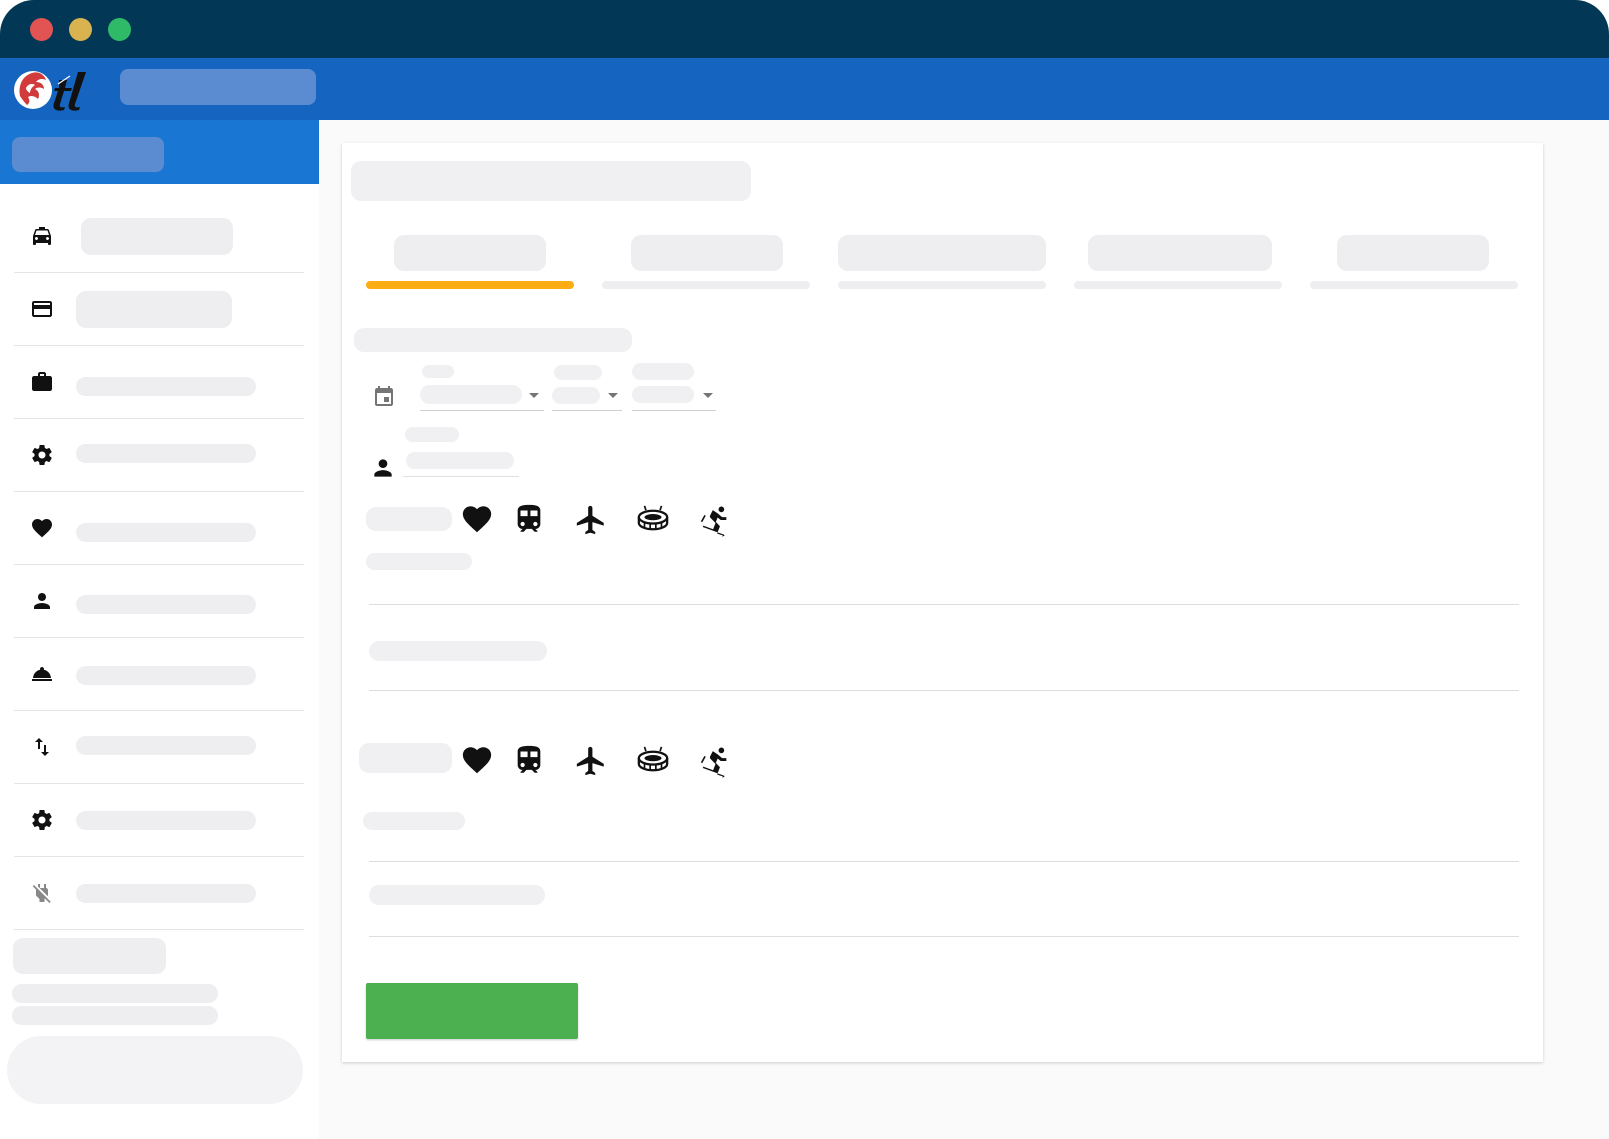  What do you see at coordinates (804, 89) in the screenshot?
I see `app-header` at bounding box center [804, 89].